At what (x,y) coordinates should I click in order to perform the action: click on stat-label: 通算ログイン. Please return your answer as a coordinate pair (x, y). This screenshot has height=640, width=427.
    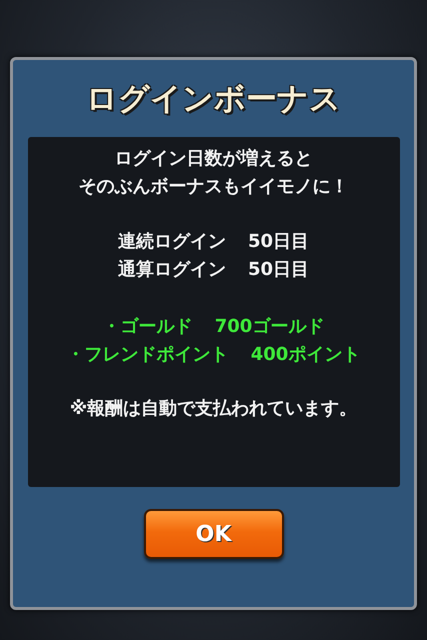
    Looking at the image, I should click on (172, 270).